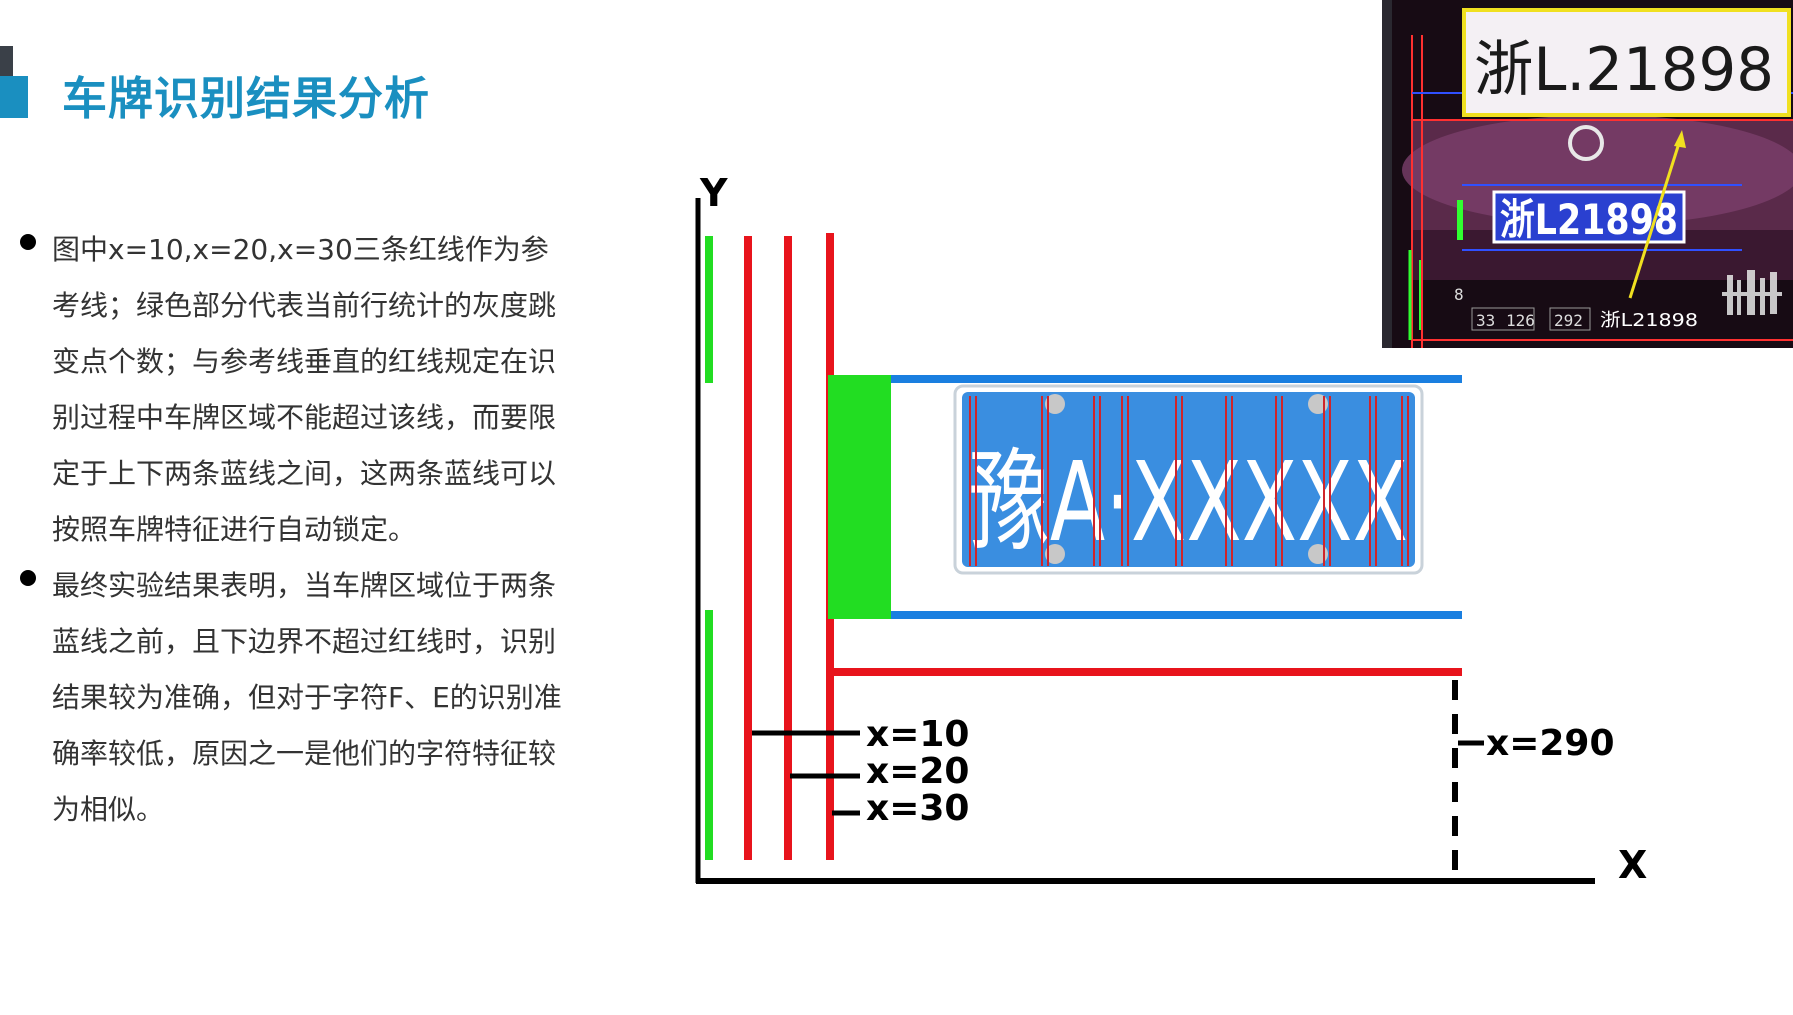  What do you see at coordinates (246, 98) in the screenshot?
I see `page-title: 车牌识别结果分析` at bounding box center [246, 98].